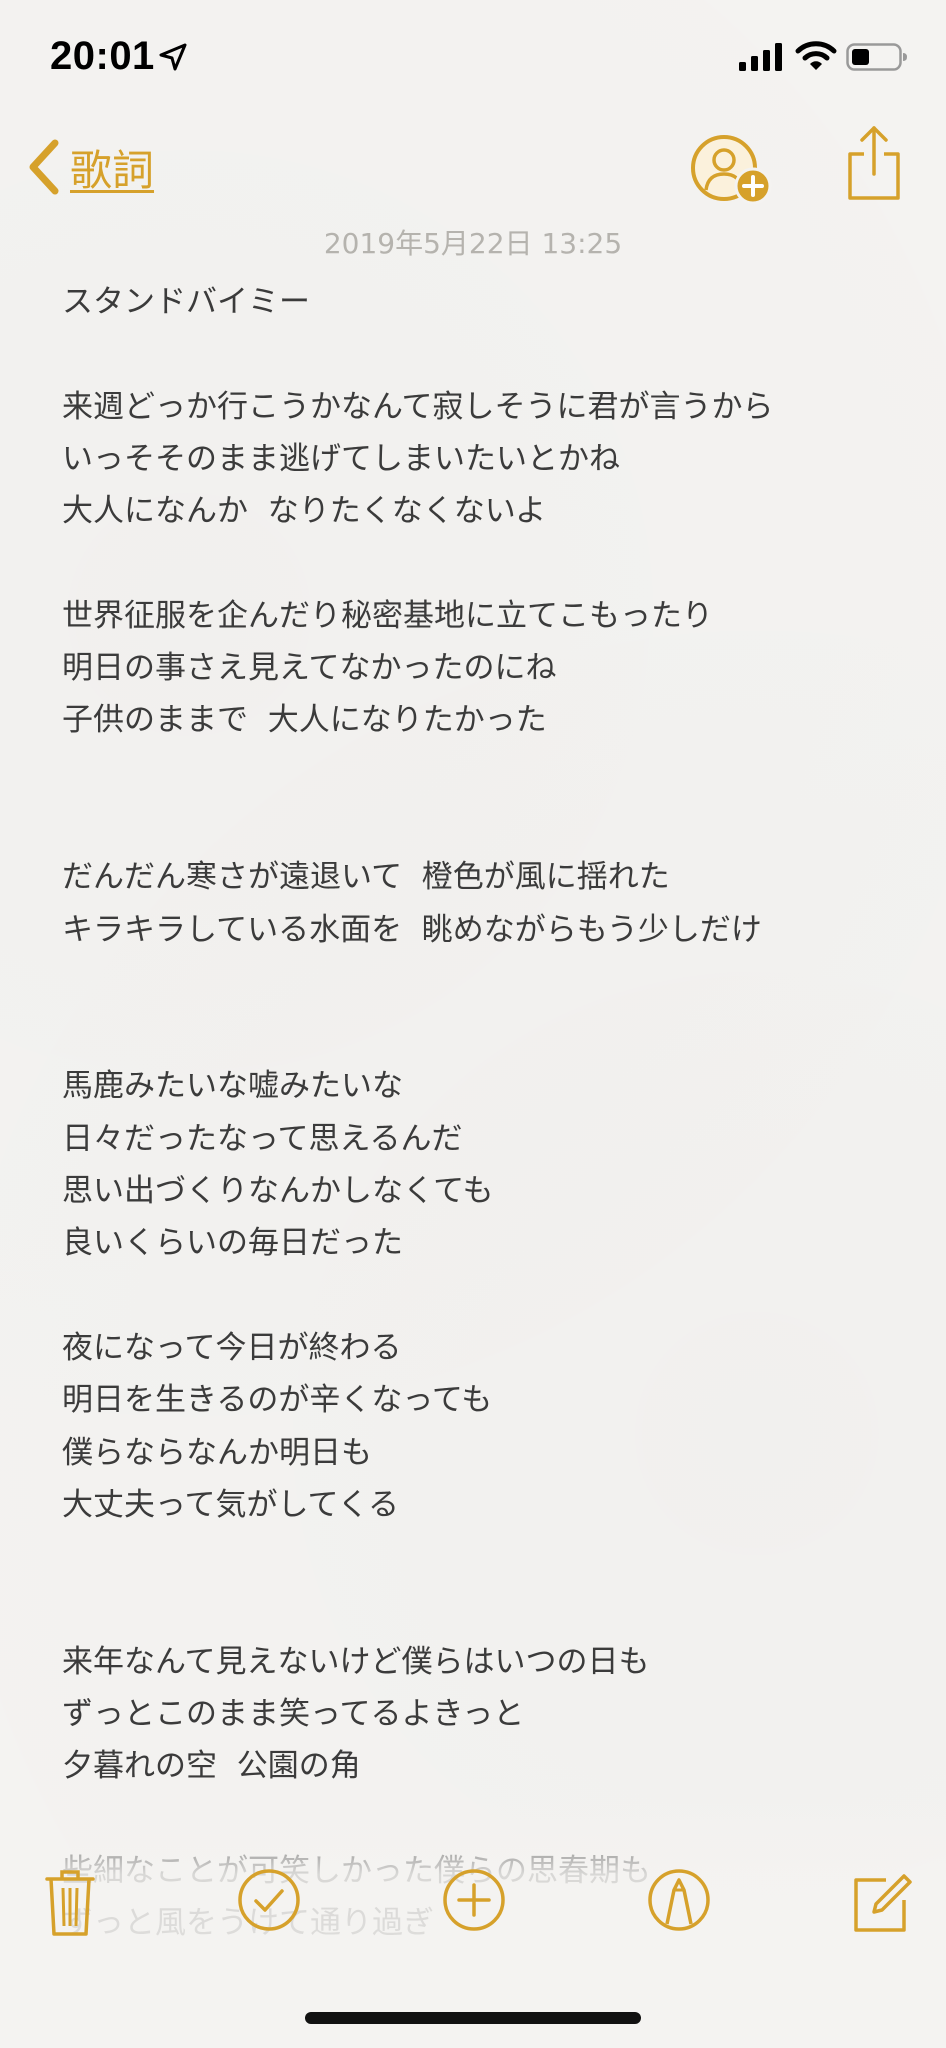 The image size is (946, 2048). What do you see at coordinates (883, 1903) in the screenshot?
I see `compose-icon` at bounding box center [883, 1903].